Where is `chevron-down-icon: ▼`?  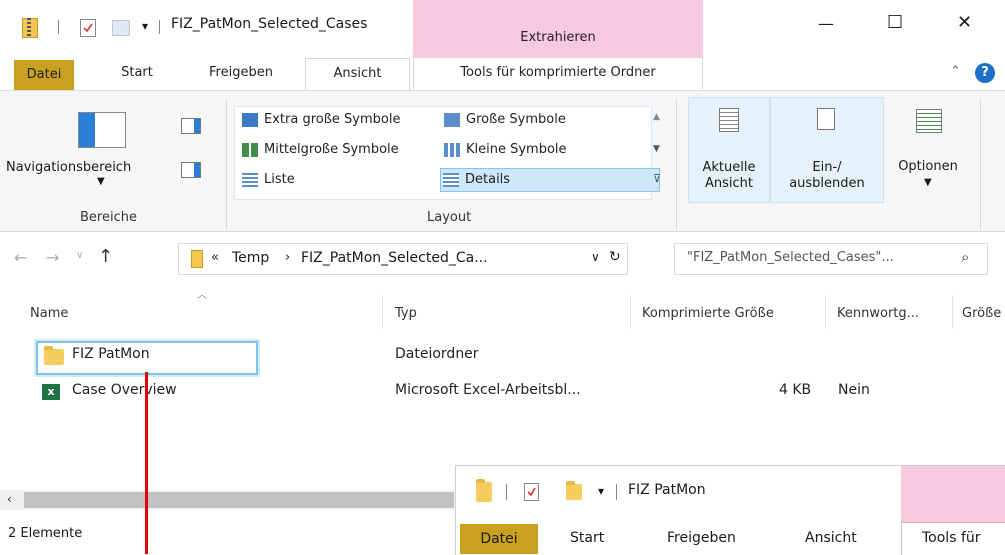 chevron-down-icon: ▼ is located at coordinates (928, 182).